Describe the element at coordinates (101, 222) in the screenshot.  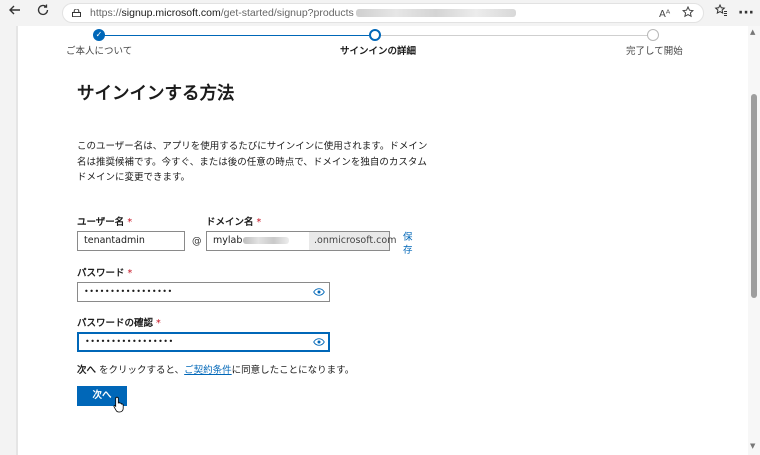
I see `username-label-text: ユーザー名` at that location.